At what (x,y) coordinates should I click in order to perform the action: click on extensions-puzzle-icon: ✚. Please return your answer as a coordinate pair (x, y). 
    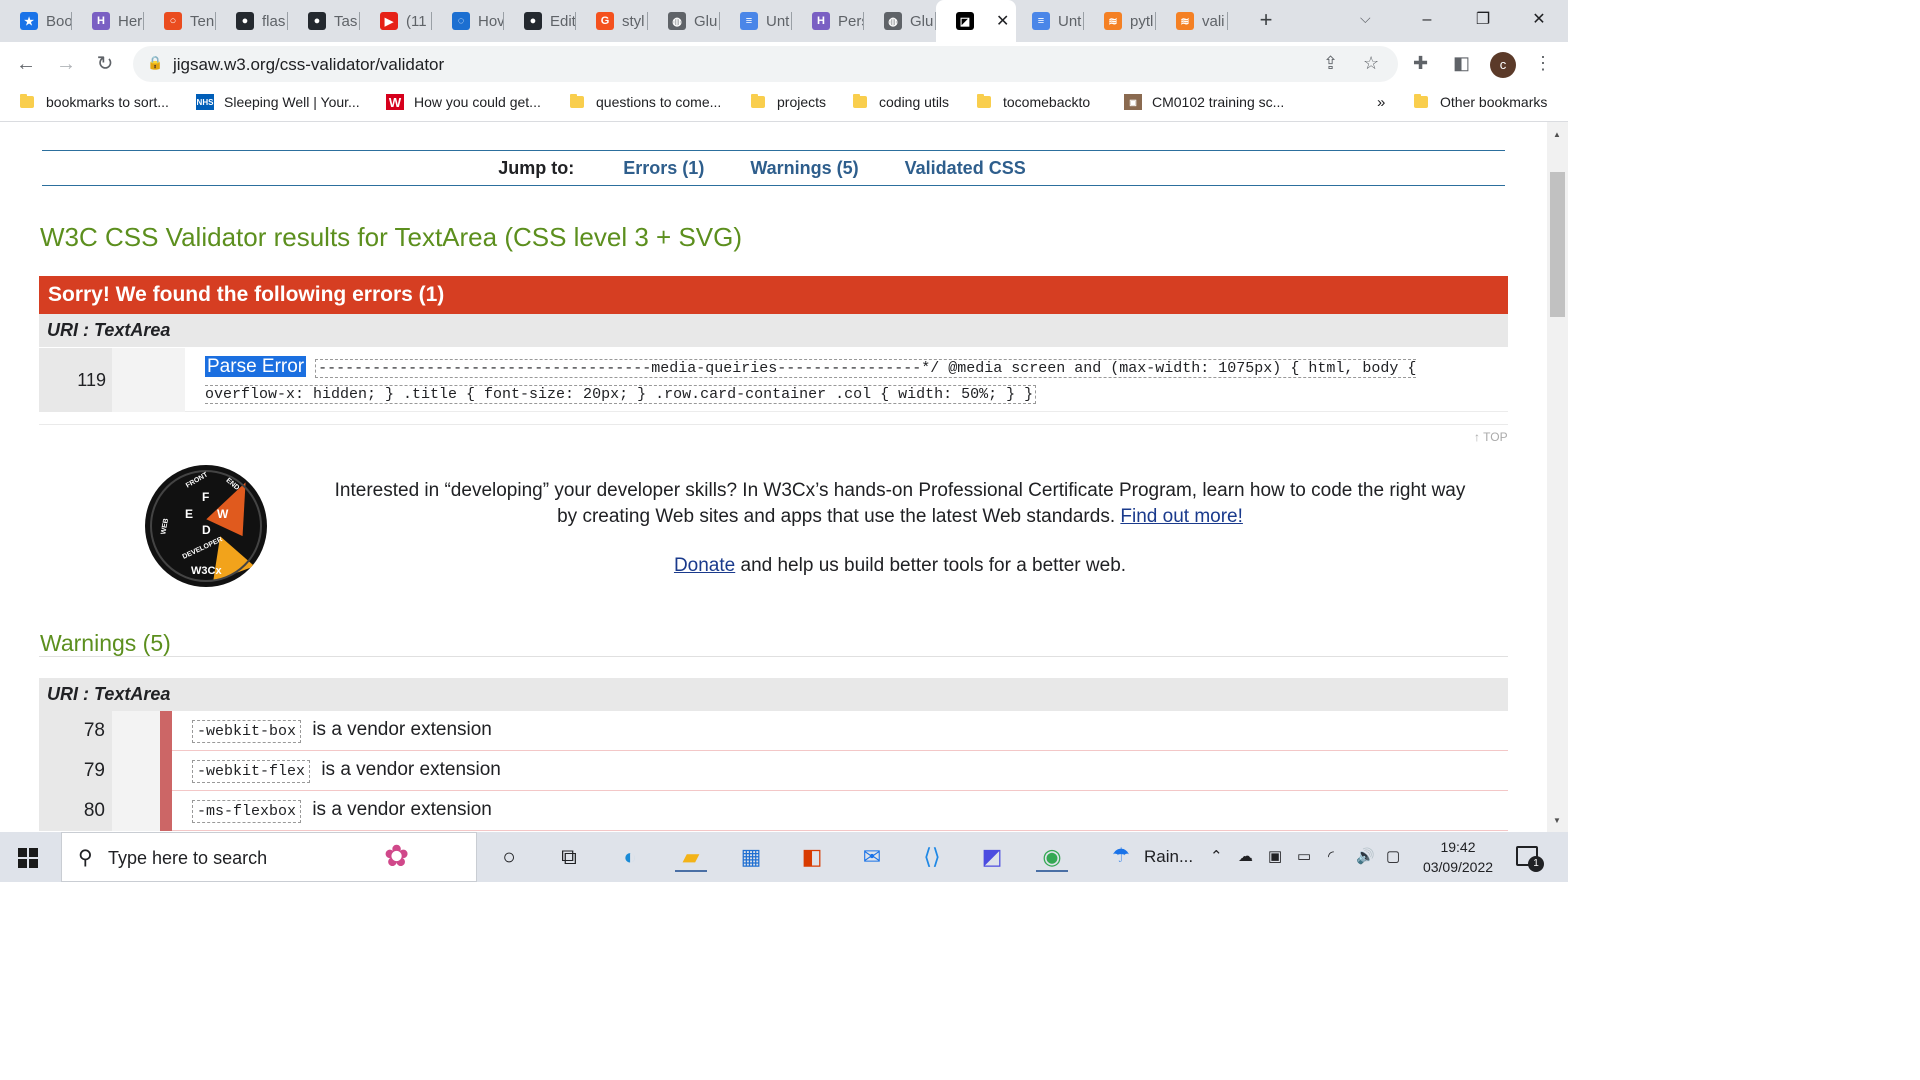
    Looking at the image, I should click on (1420, 63).